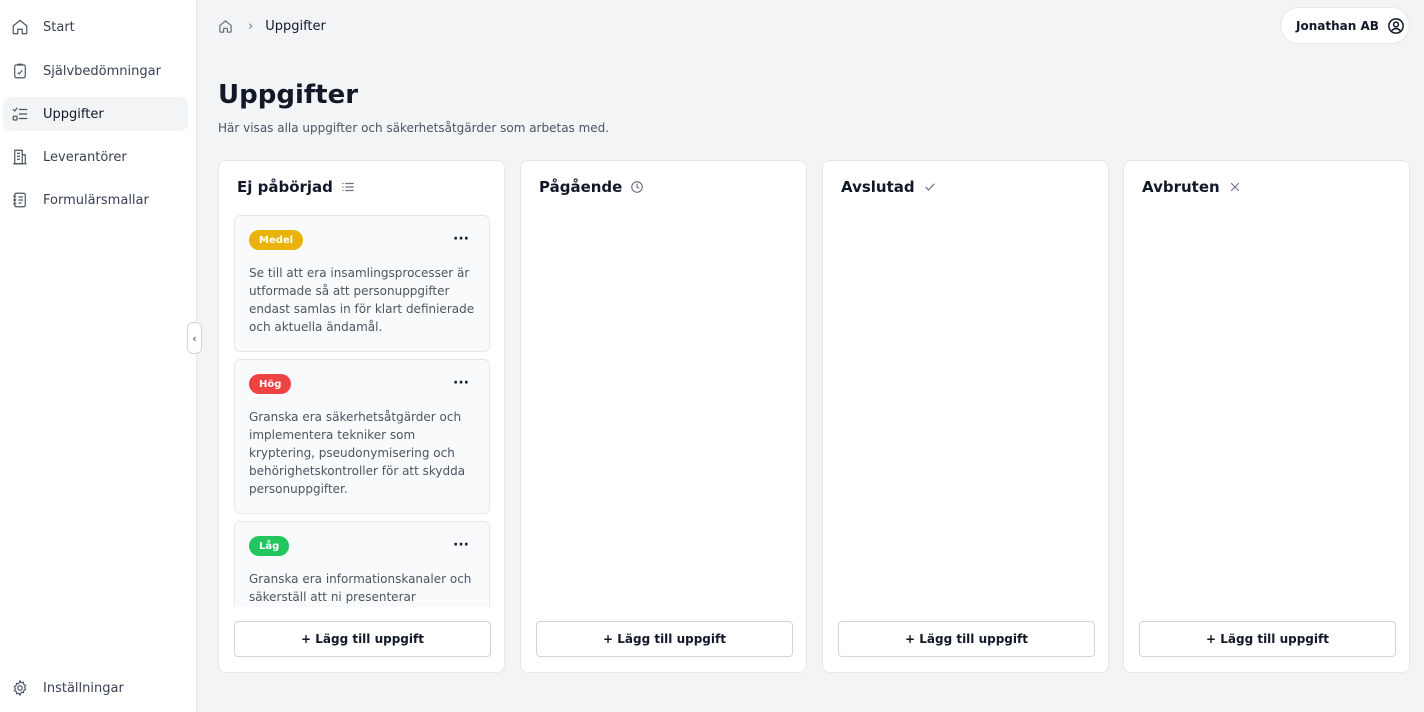  I want to click on account-button: Jonathan AB, so click(1345, 25).